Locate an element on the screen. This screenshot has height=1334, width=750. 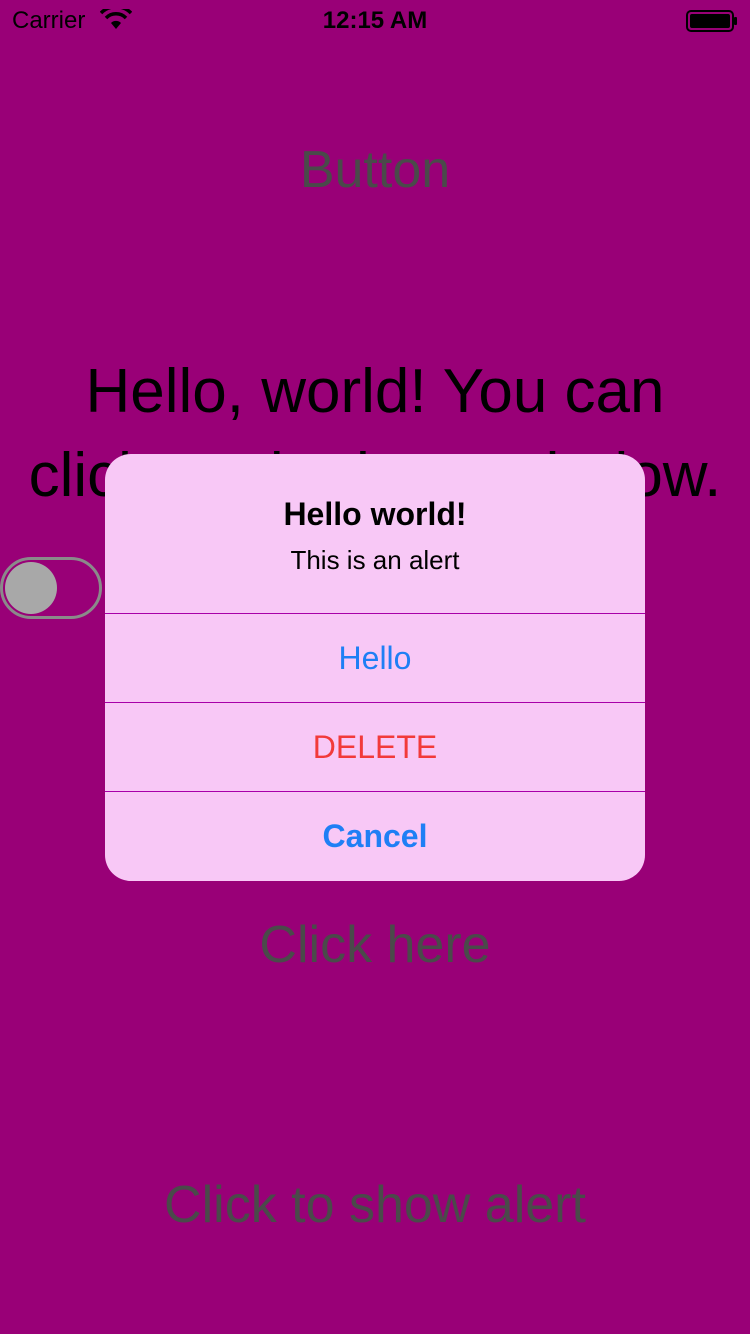
battery-icon is located at coordinates (711, 21).